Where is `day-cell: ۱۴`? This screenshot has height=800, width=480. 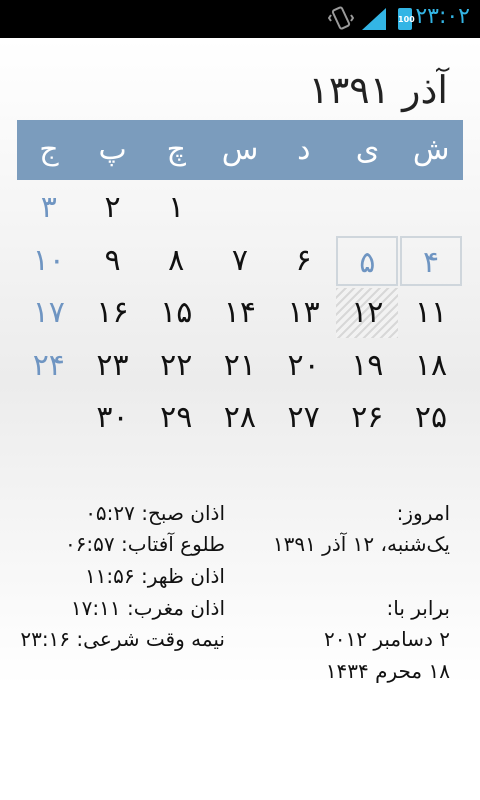 day-cell: ۱۴ is located at coordinates (240, 313).